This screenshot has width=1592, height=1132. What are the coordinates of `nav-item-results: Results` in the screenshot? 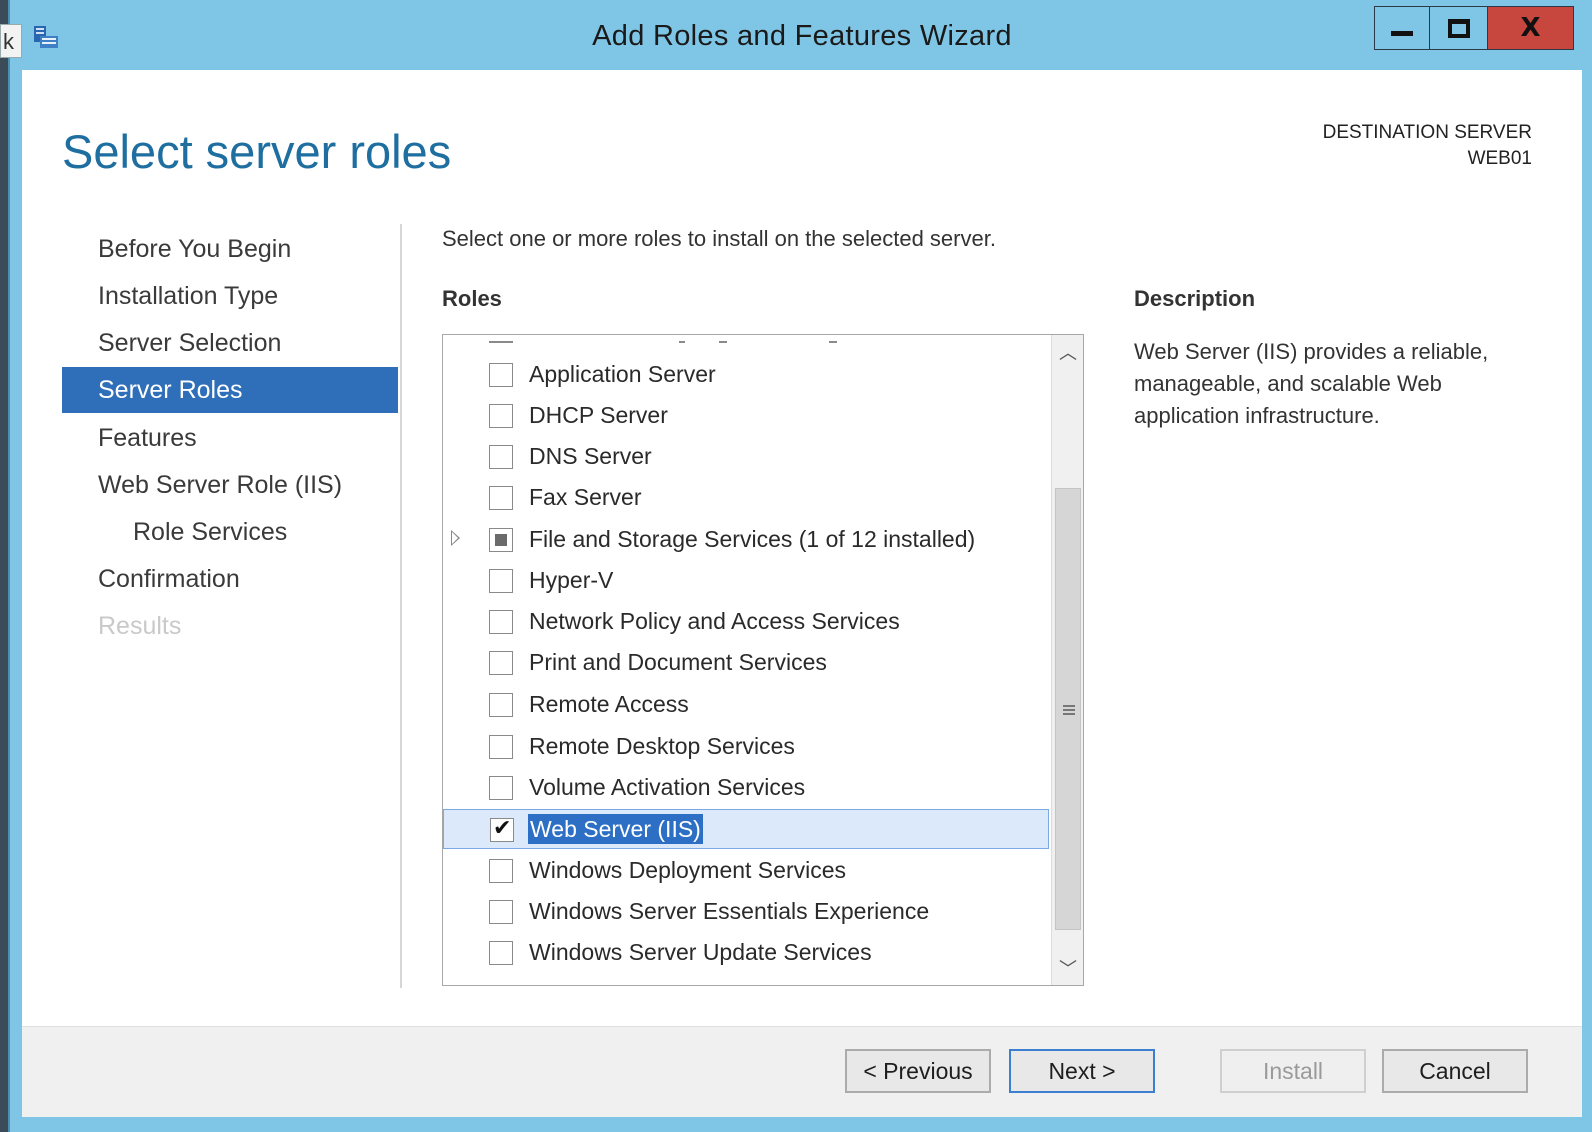 It's located at (140, 626).